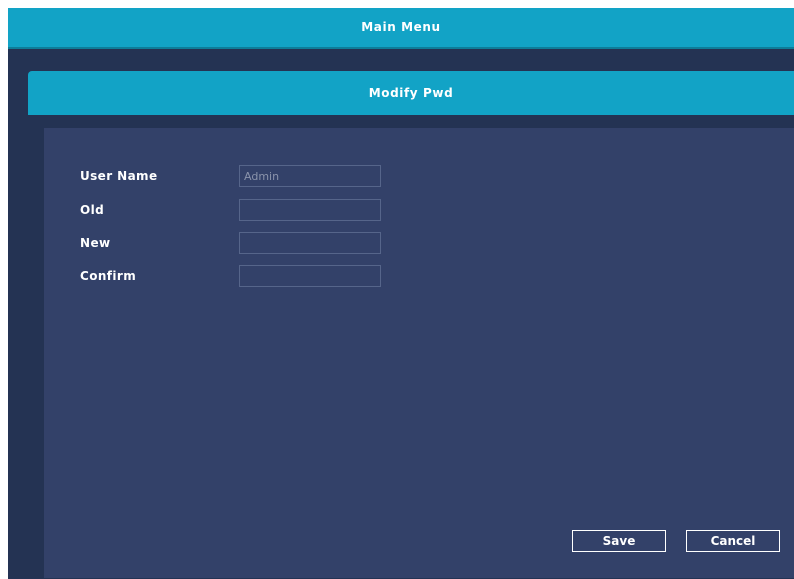  I want to click on old-password-field, so click(310, 210).